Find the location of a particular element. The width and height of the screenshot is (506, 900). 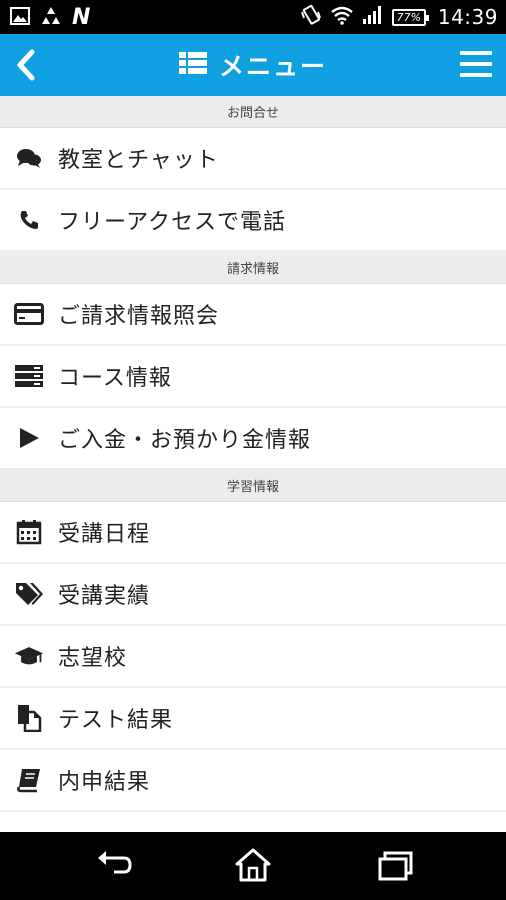

nav-recent-apps-button is located at coordinates (394, 866).